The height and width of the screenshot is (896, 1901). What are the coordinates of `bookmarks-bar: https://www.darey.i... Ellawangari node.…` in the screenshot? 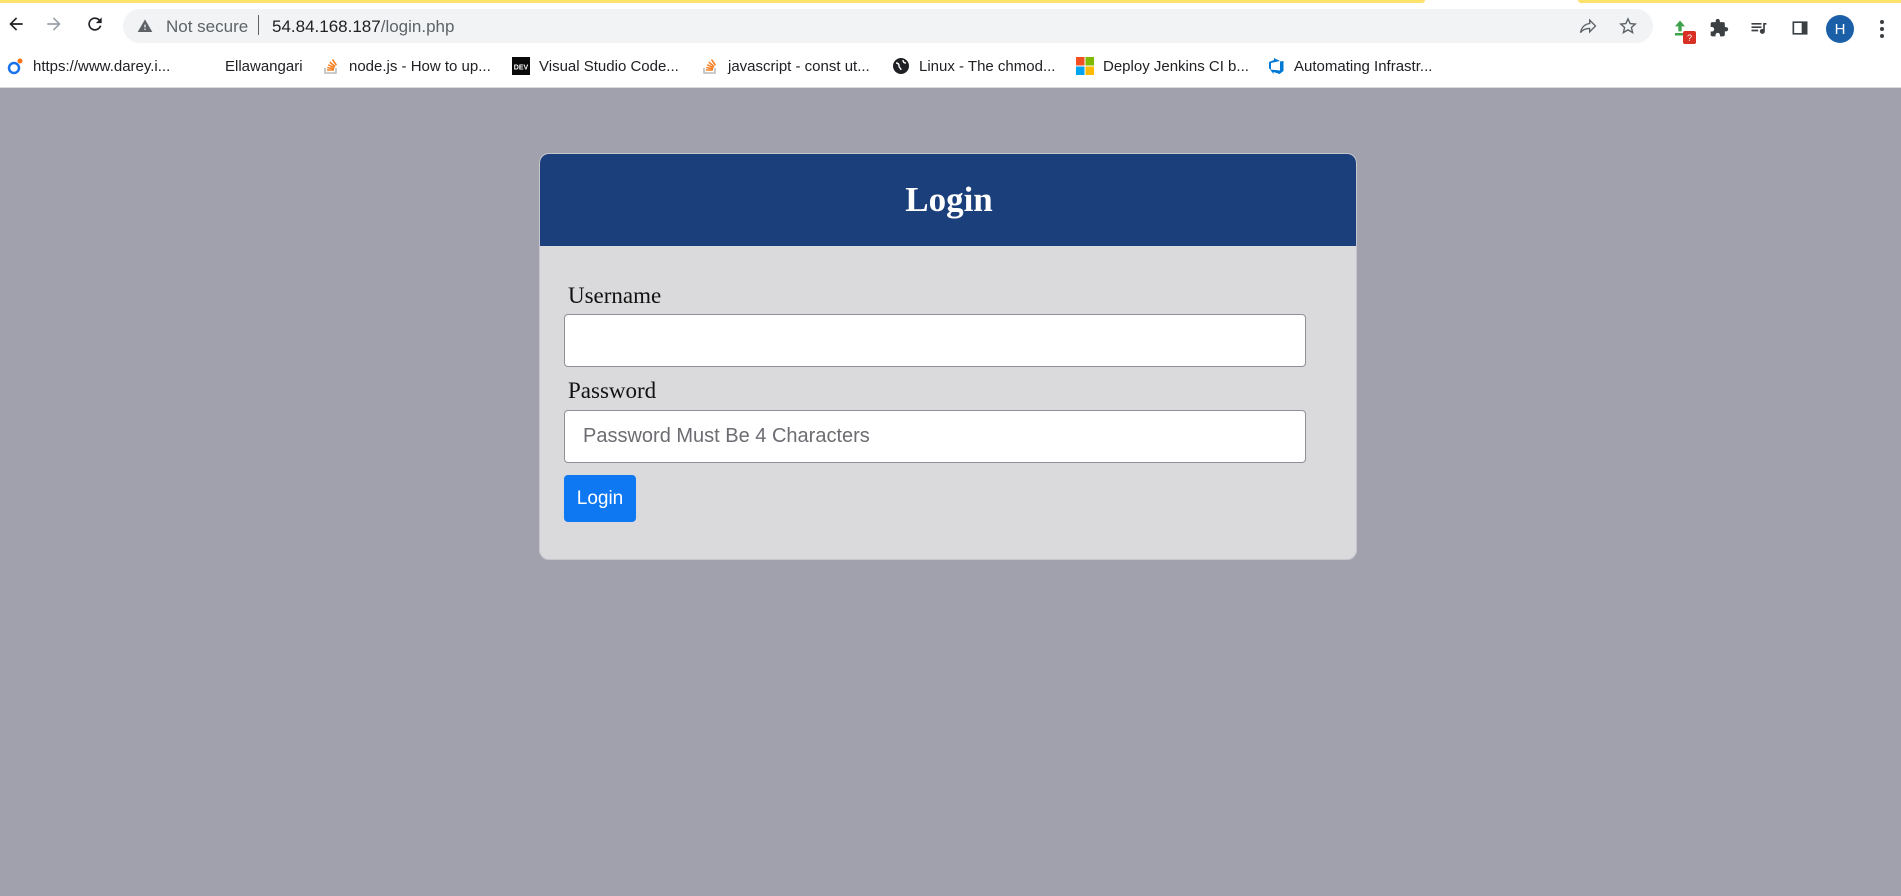 It's located at (950, 66).